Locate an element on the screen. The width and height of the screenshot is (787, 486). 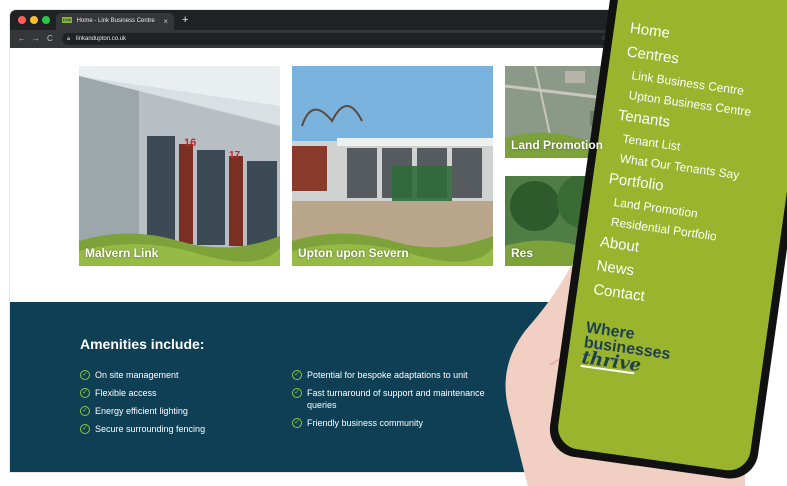
reload-icon: C is located at coordinates (50, 39).